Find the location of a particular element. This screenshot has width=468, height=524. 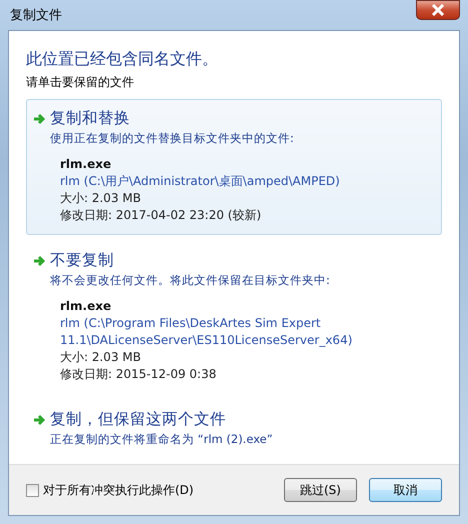

option-title: 不要复制 is located at coordinates (82, 260).